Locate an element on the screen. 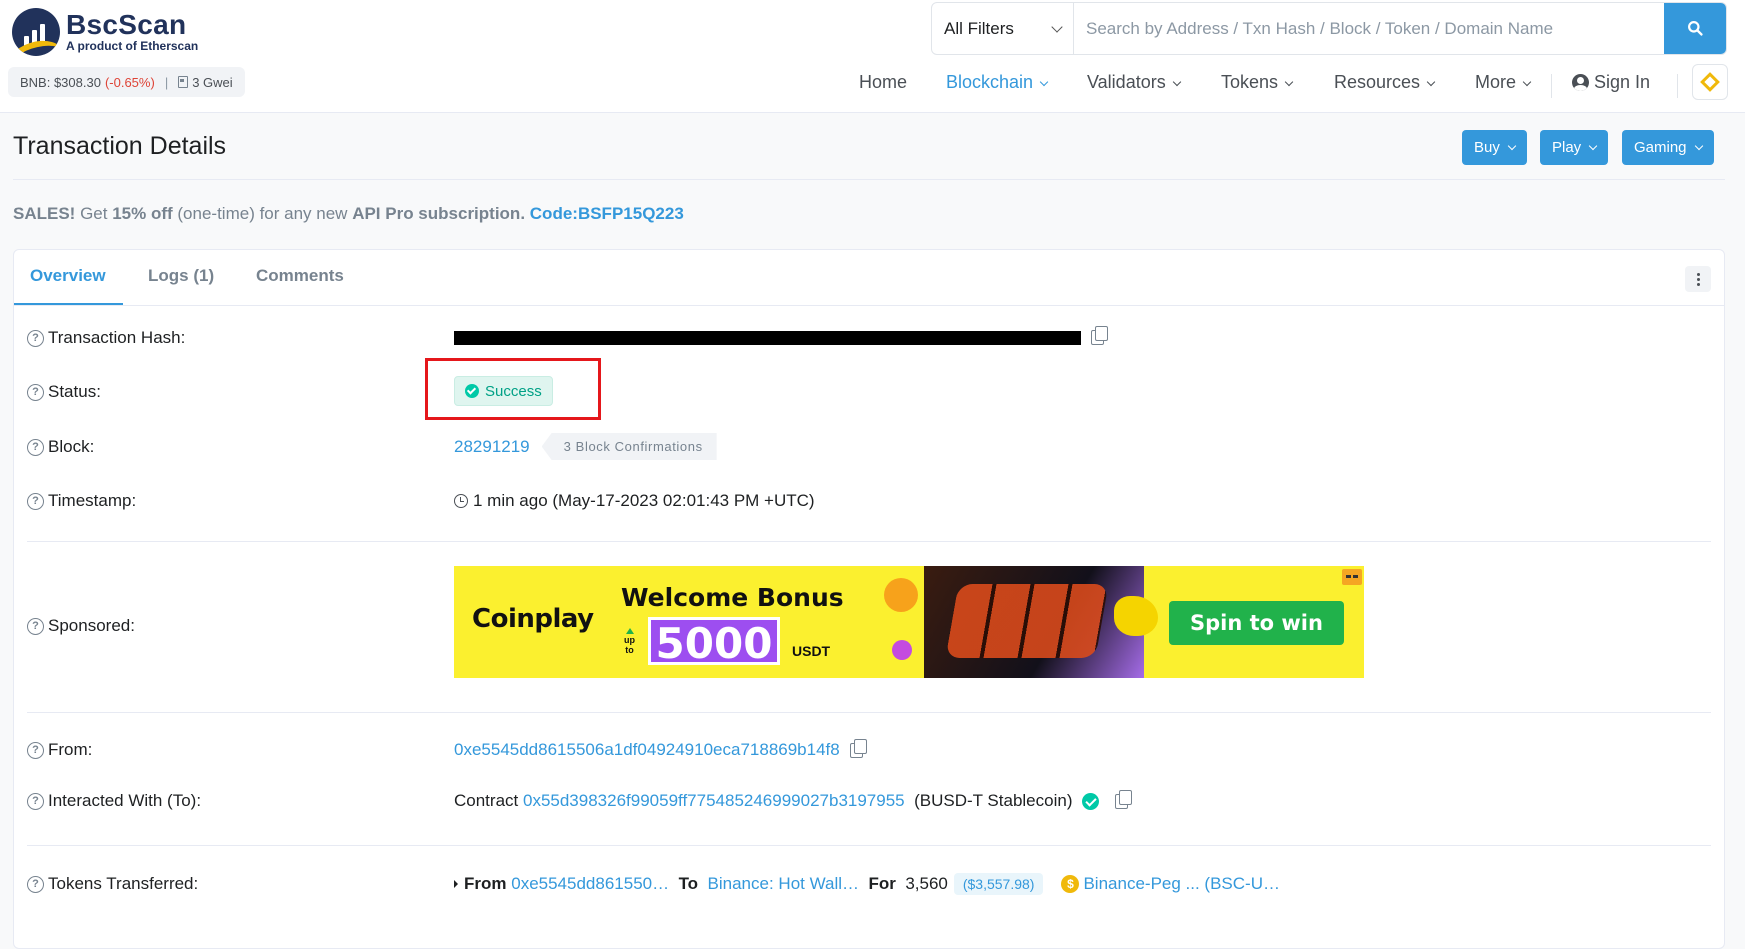 Image resolution: width=1745 pixels, height=949 pixels. buy-button: Buy is located at coordinates (1494, 147).